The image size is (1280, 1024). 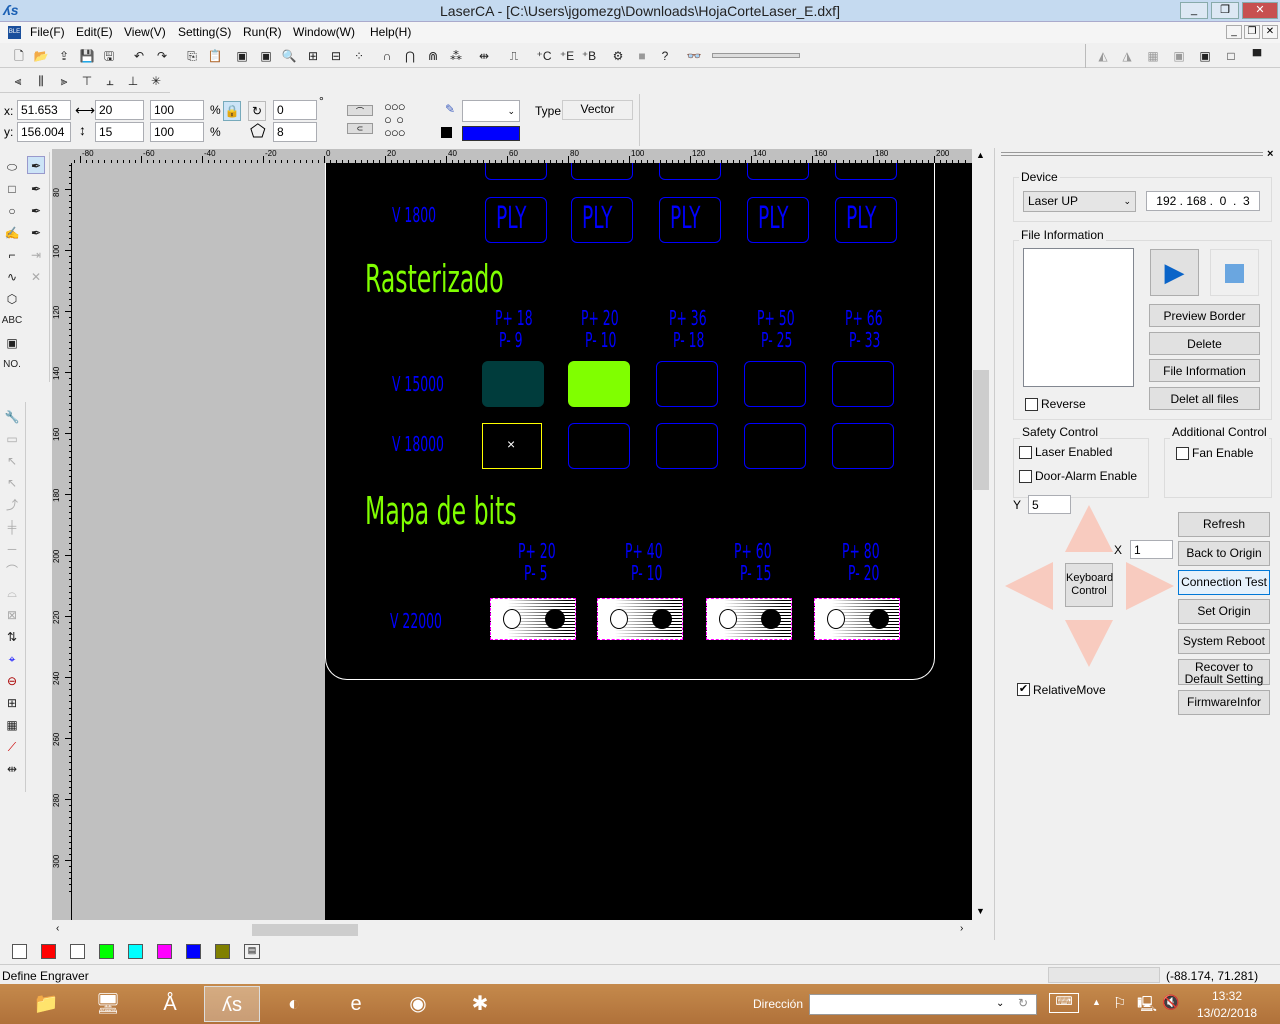 What do you see at coordinates (418, 1004) in the screenshot?
I see `taskbar-chrome-icon: ◉` at bounding box center [418, 1004].